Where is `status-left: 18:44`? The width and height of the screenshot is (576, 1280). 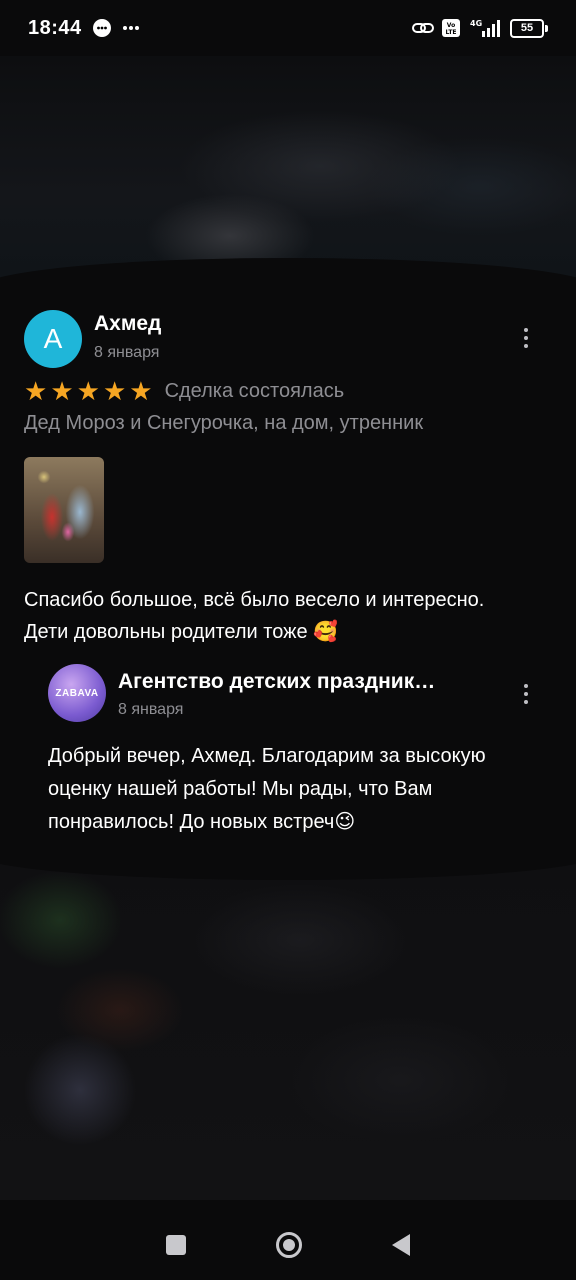 status-left: 18:44 is located at coordinates (84, 28).